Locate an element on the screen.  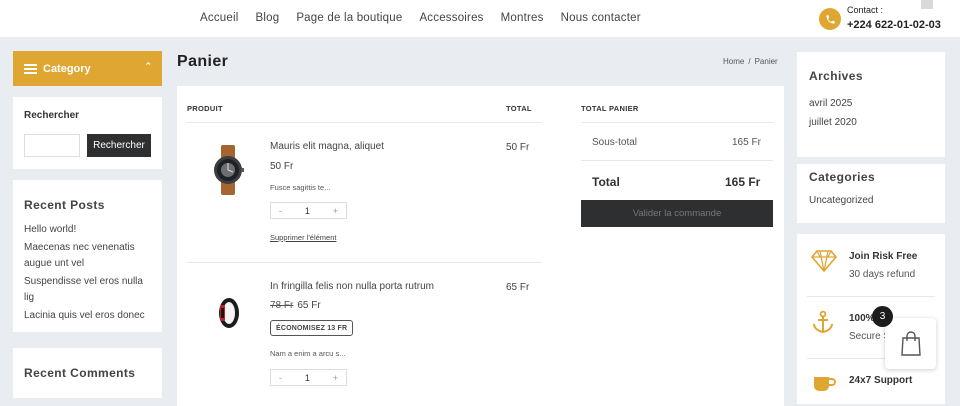
line-total: 50 Fr is located at coordinates (518, 147).